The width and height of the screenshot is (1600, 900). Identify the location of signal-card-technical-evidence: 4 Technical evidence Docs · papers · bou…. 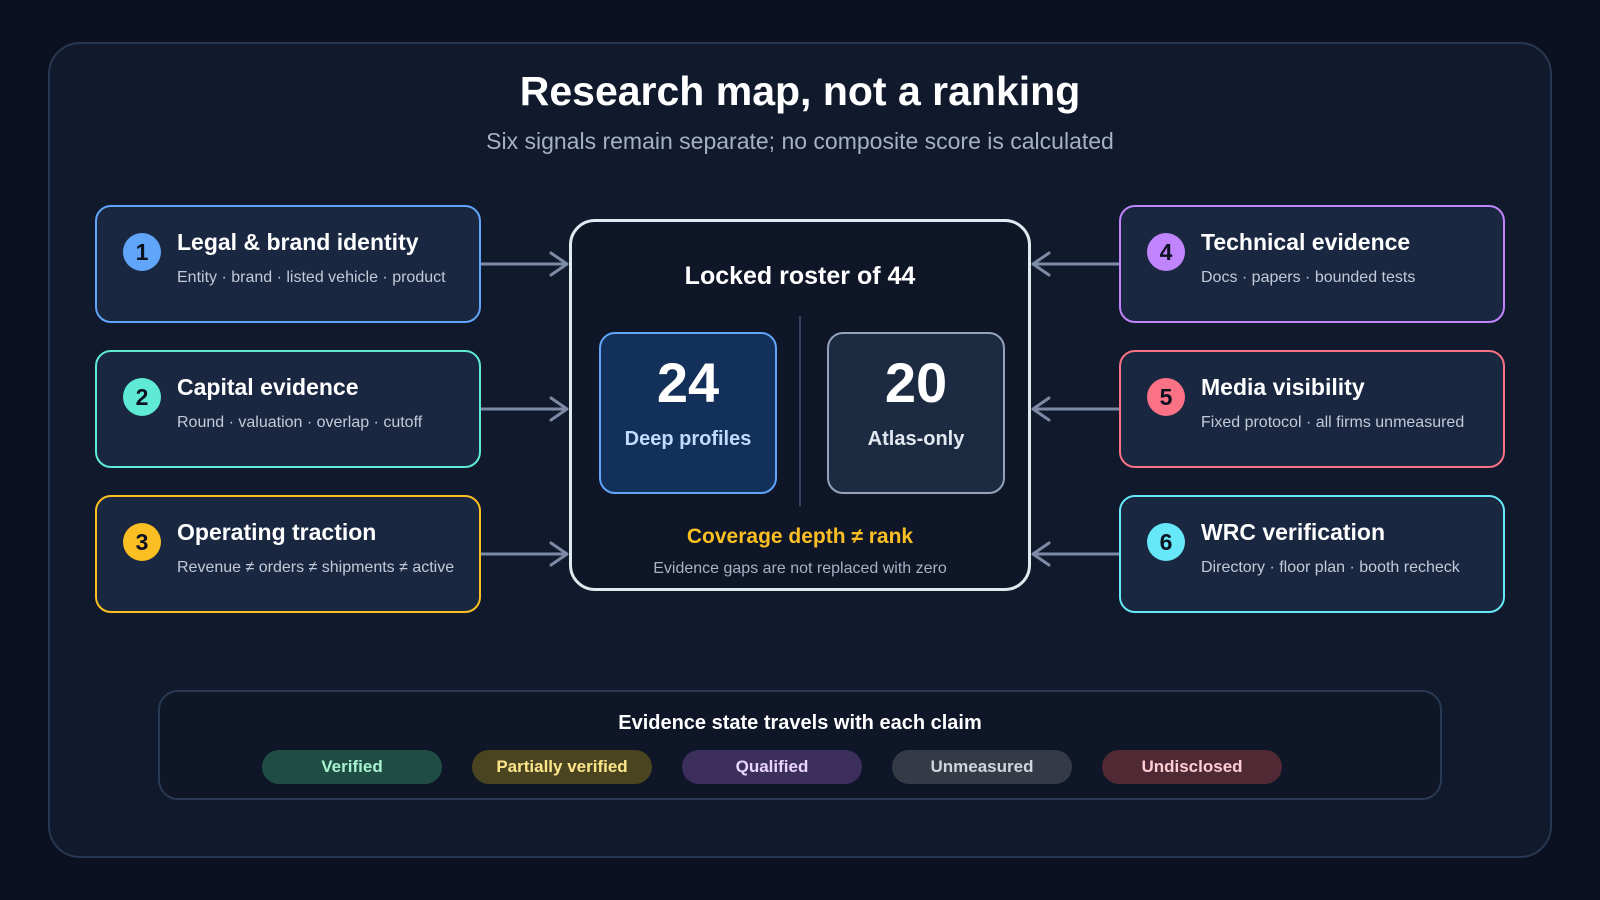
(1312, 264).